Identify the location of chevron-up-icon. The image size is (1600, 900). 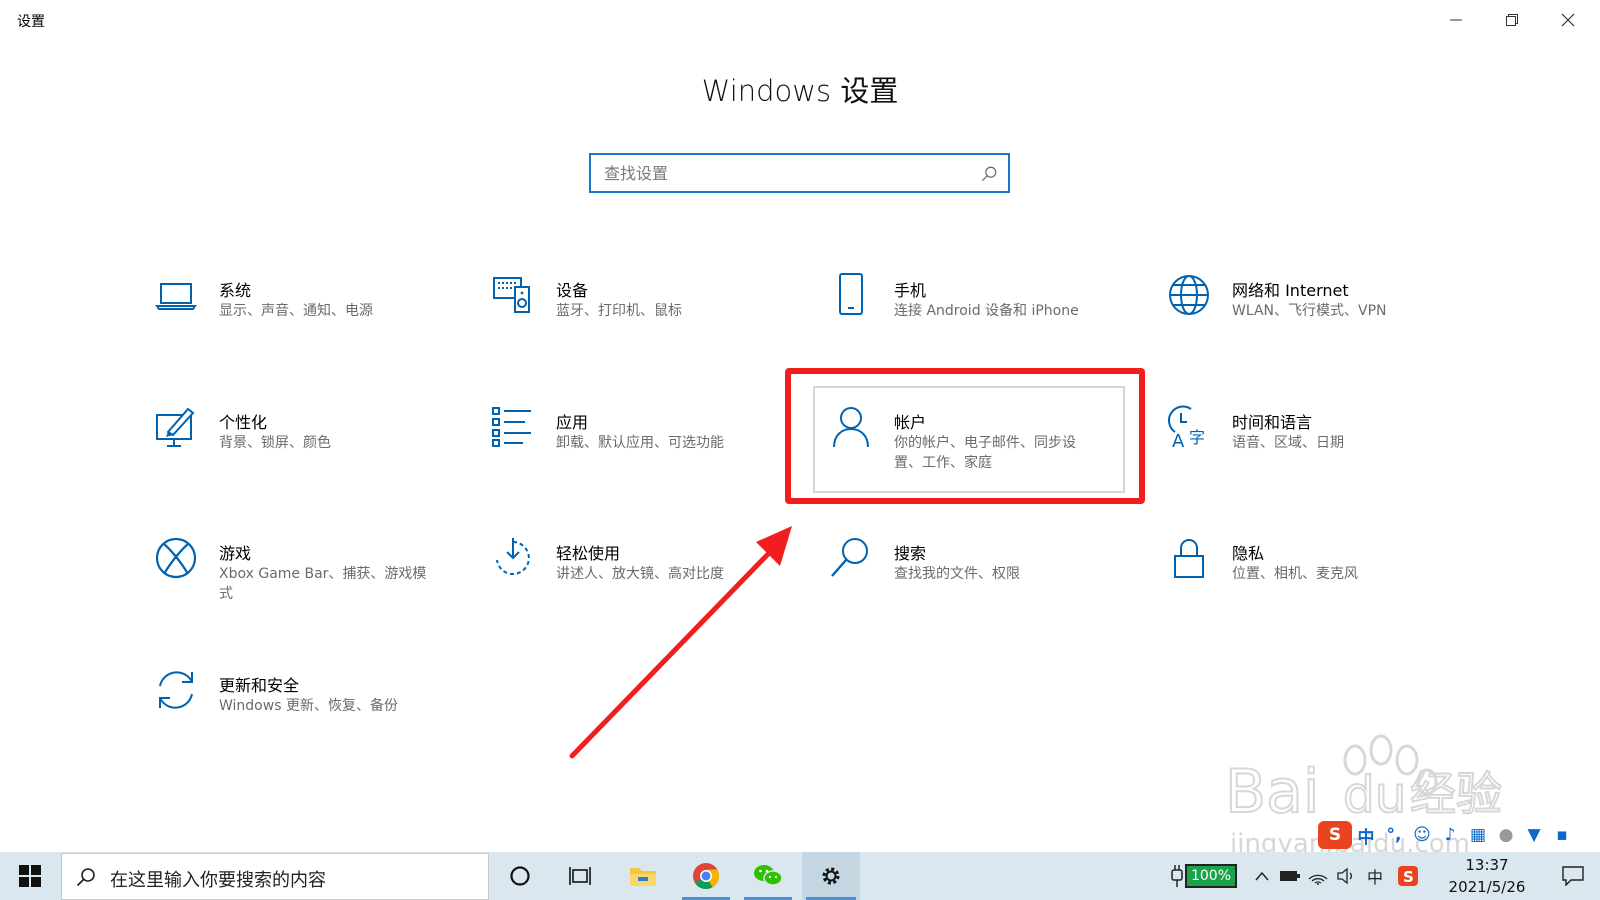
(1262, 876).